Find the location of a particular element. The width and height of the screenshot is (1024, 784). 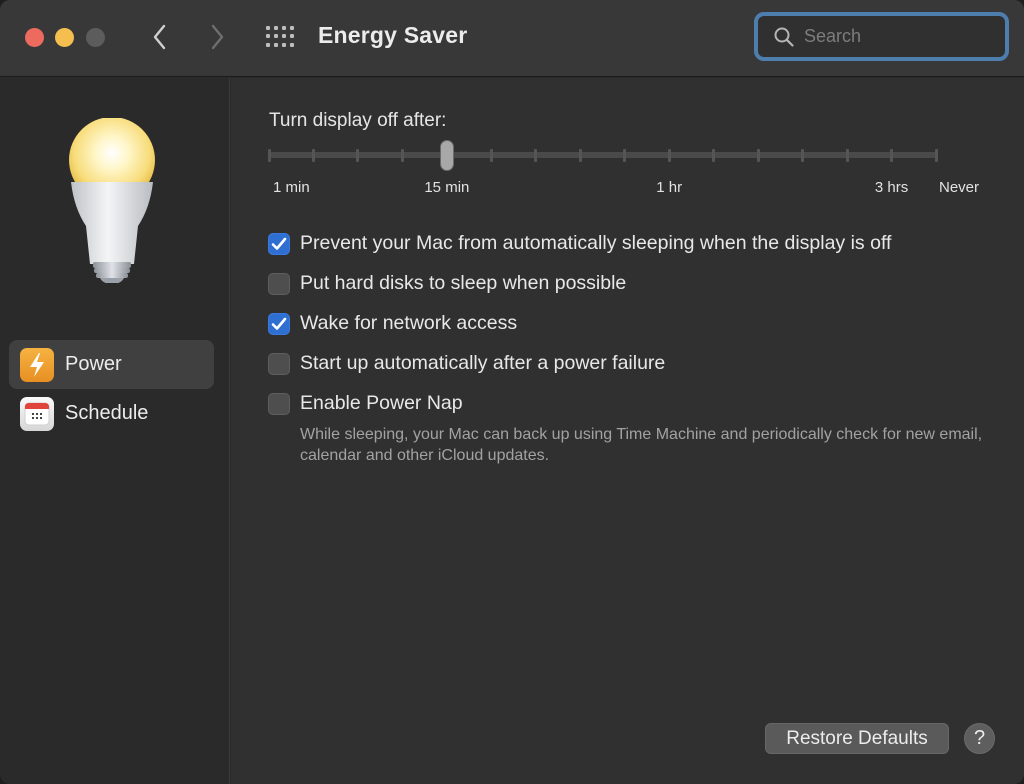

minimize-window-button is located at coordinates (64, 37).